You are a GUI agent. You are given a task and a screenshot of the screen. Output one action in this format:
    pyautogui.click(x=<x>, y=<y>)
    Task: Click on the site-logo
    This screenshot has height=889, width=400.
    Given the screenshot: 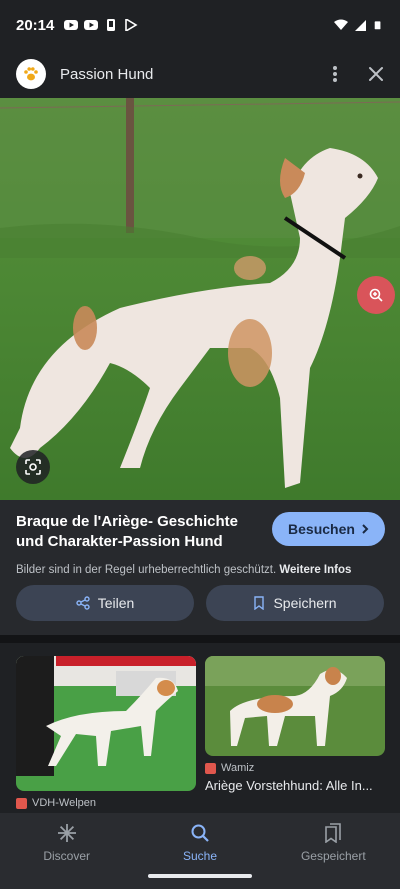 What is the action you would take?
    pyautogui.click(x=31, y=74)
    